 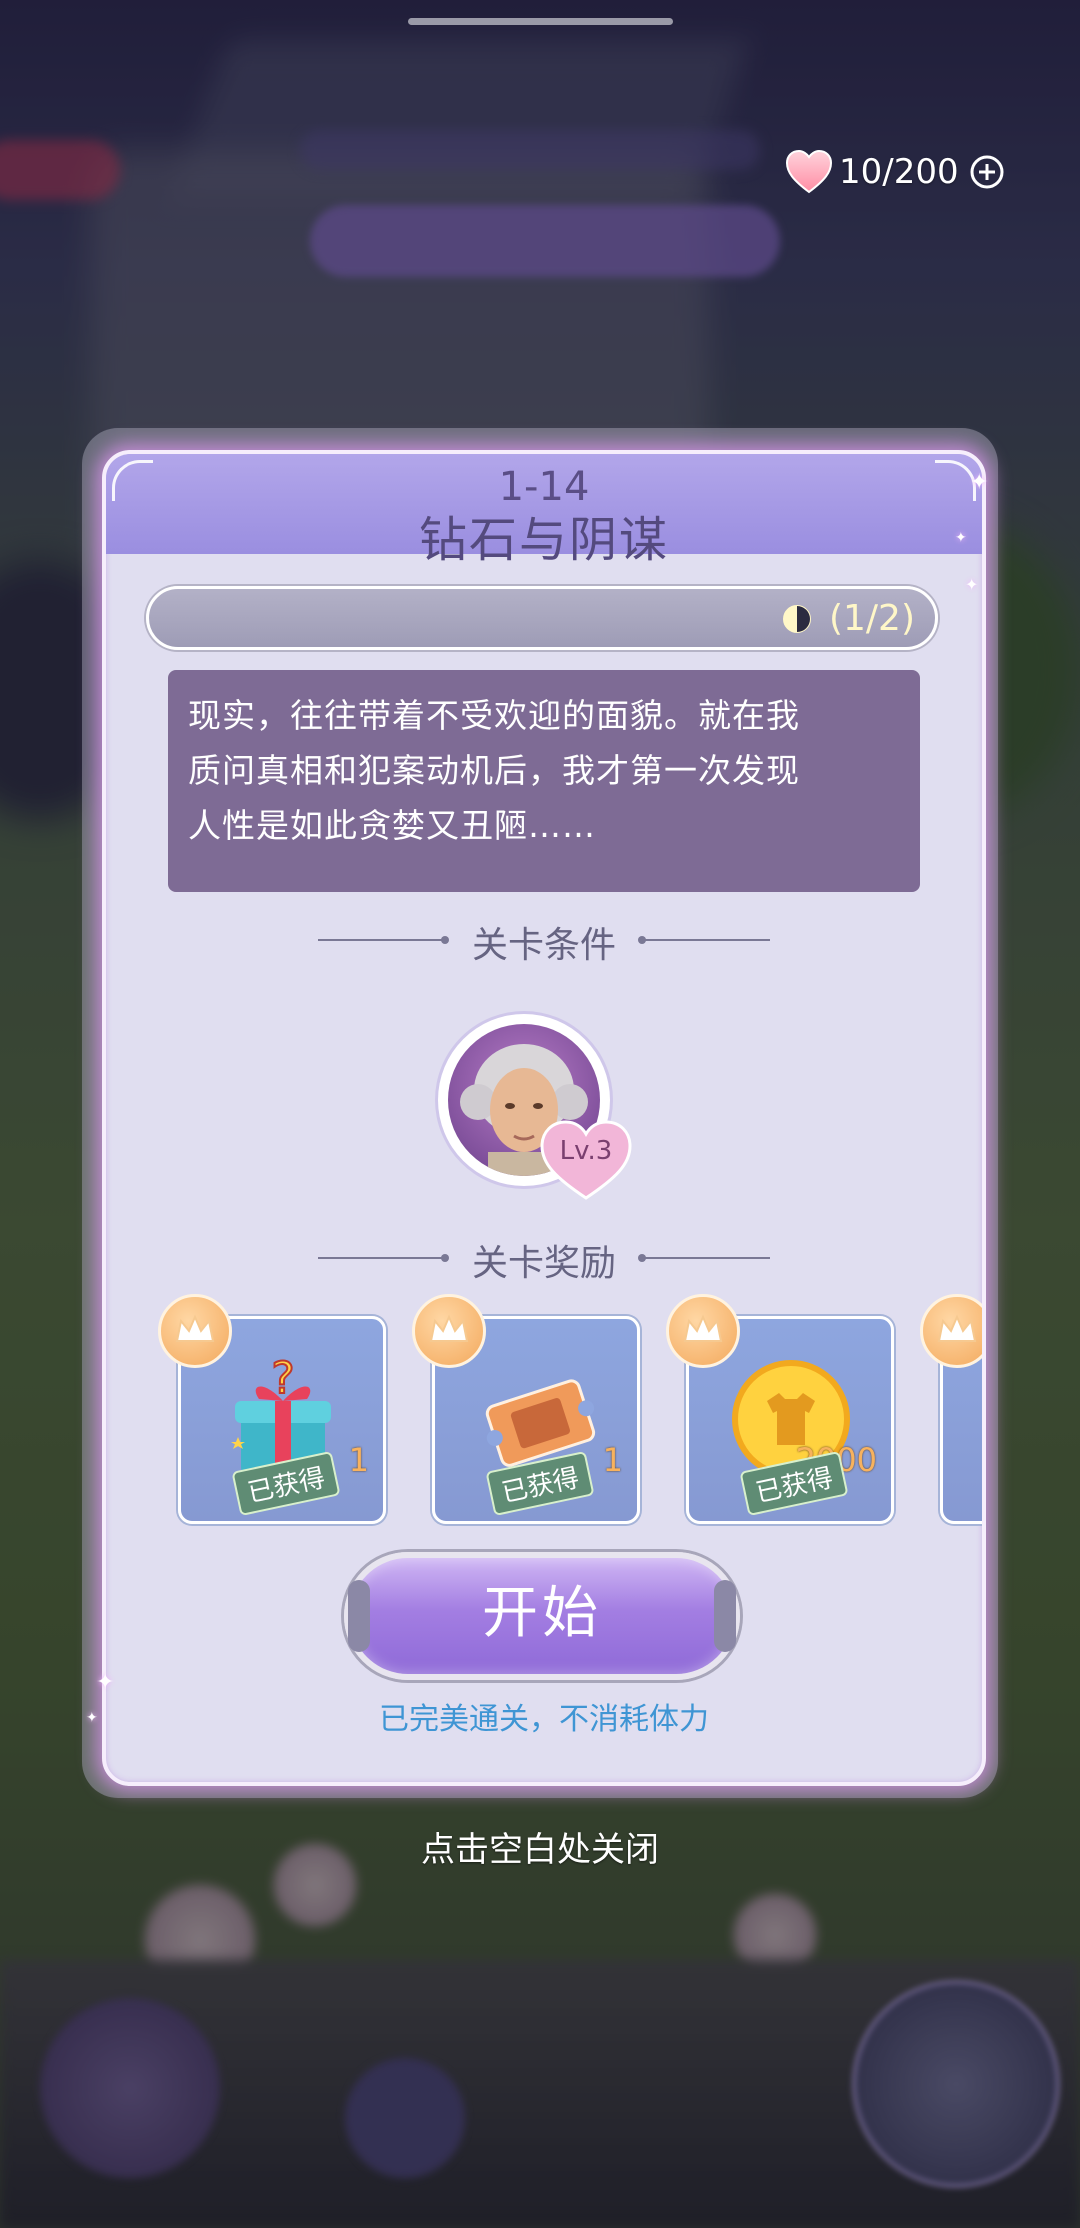 I want to click on half-moon-icon, so click(x=797, y=619).